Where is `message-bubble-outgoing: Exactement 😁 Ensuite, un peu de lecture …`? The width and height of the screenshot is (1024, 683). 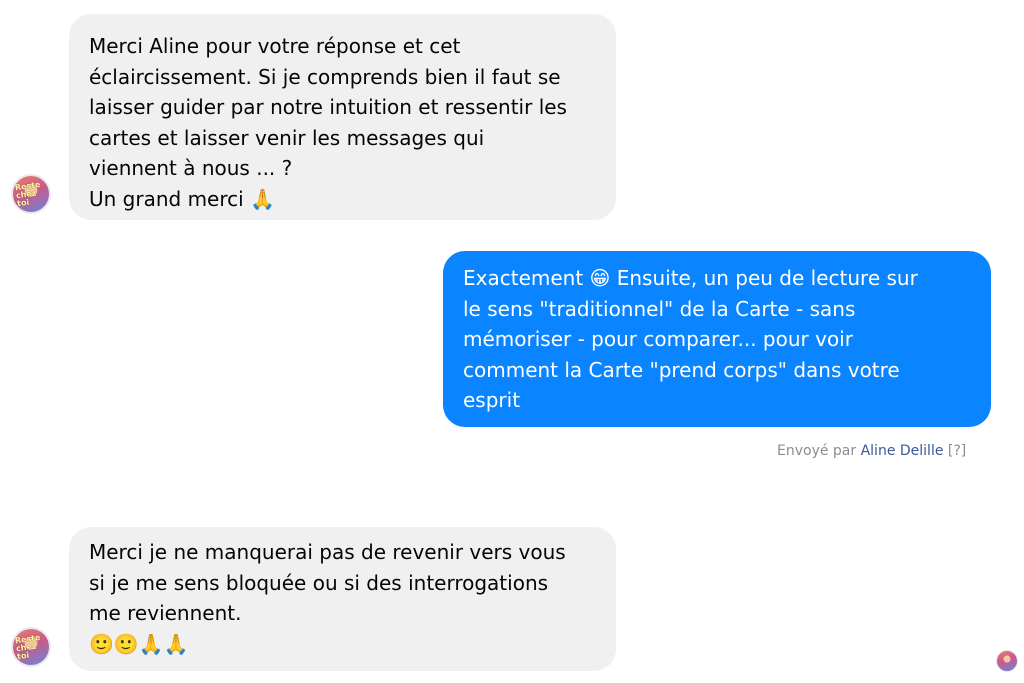 message-bubble-outgoing: Exactement 😁 Ensuite, un peu de lecture … is located at coordinates (717, 339).